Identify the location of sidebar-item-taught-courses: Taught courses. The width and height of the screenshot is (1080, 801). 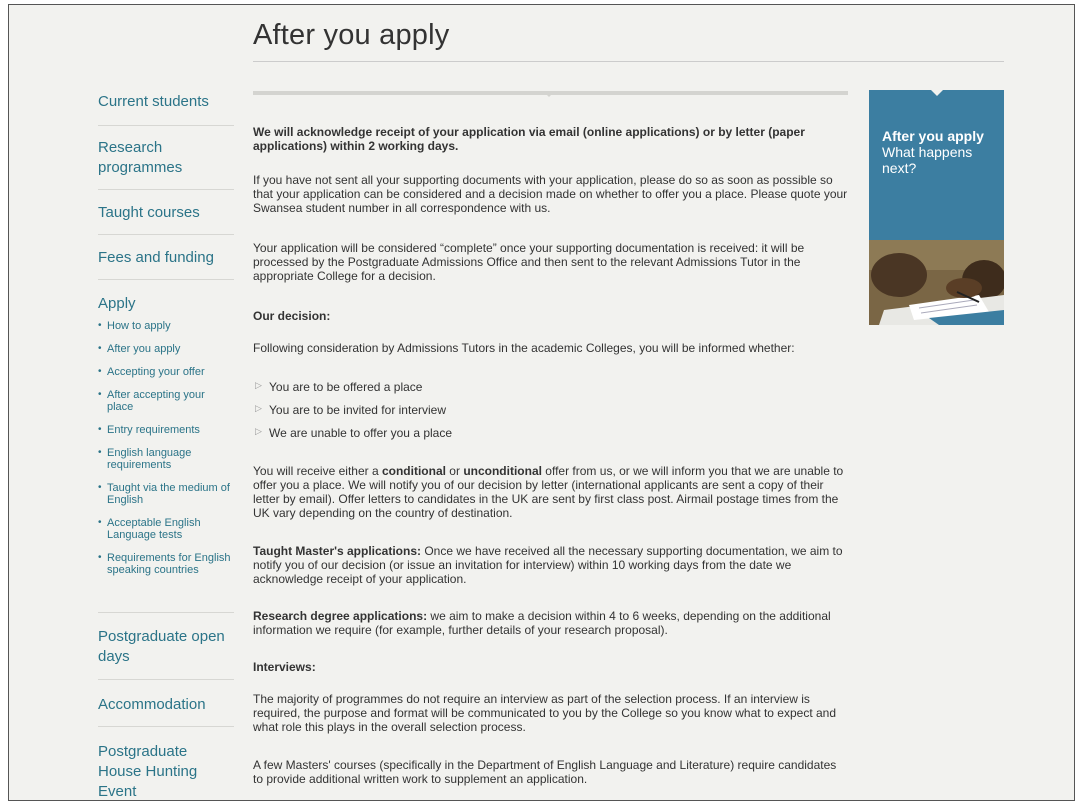
(166, 212).